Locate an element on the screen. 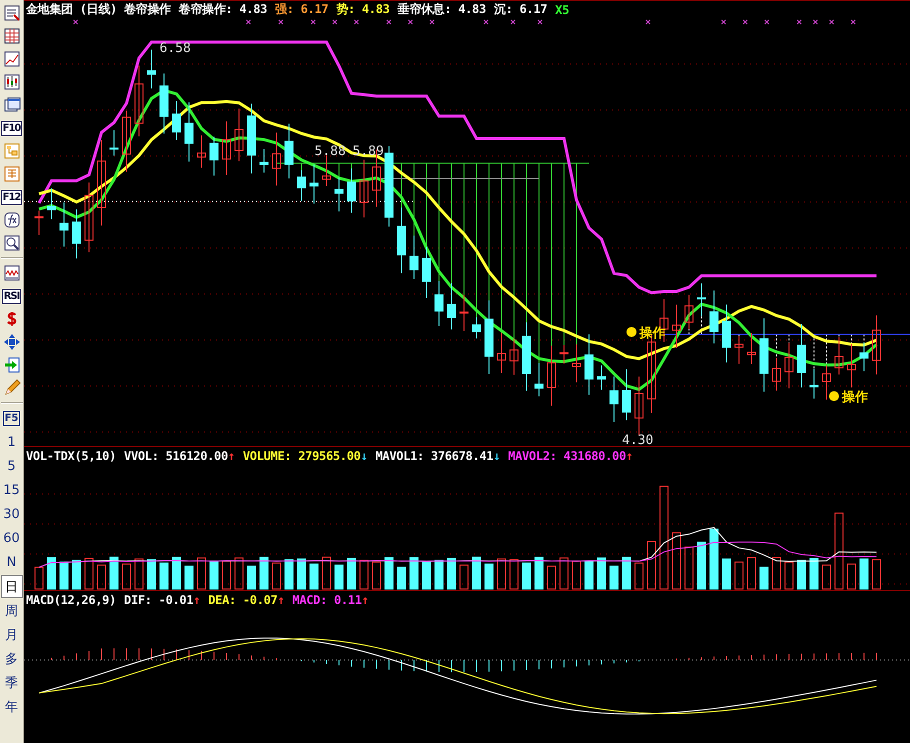 This screenshot has height=743, width=910. period-button: 60 is located at coordinates (11, 538).